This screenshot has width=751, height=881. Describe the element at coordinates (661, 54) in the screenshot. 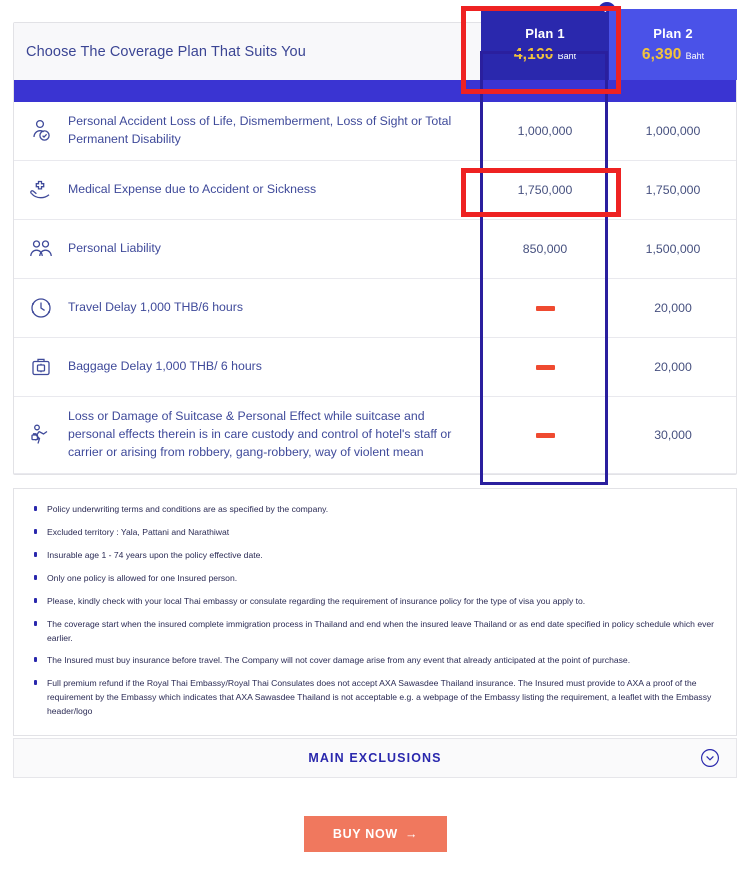

I see `plan-2-price: 6,390` at that location.